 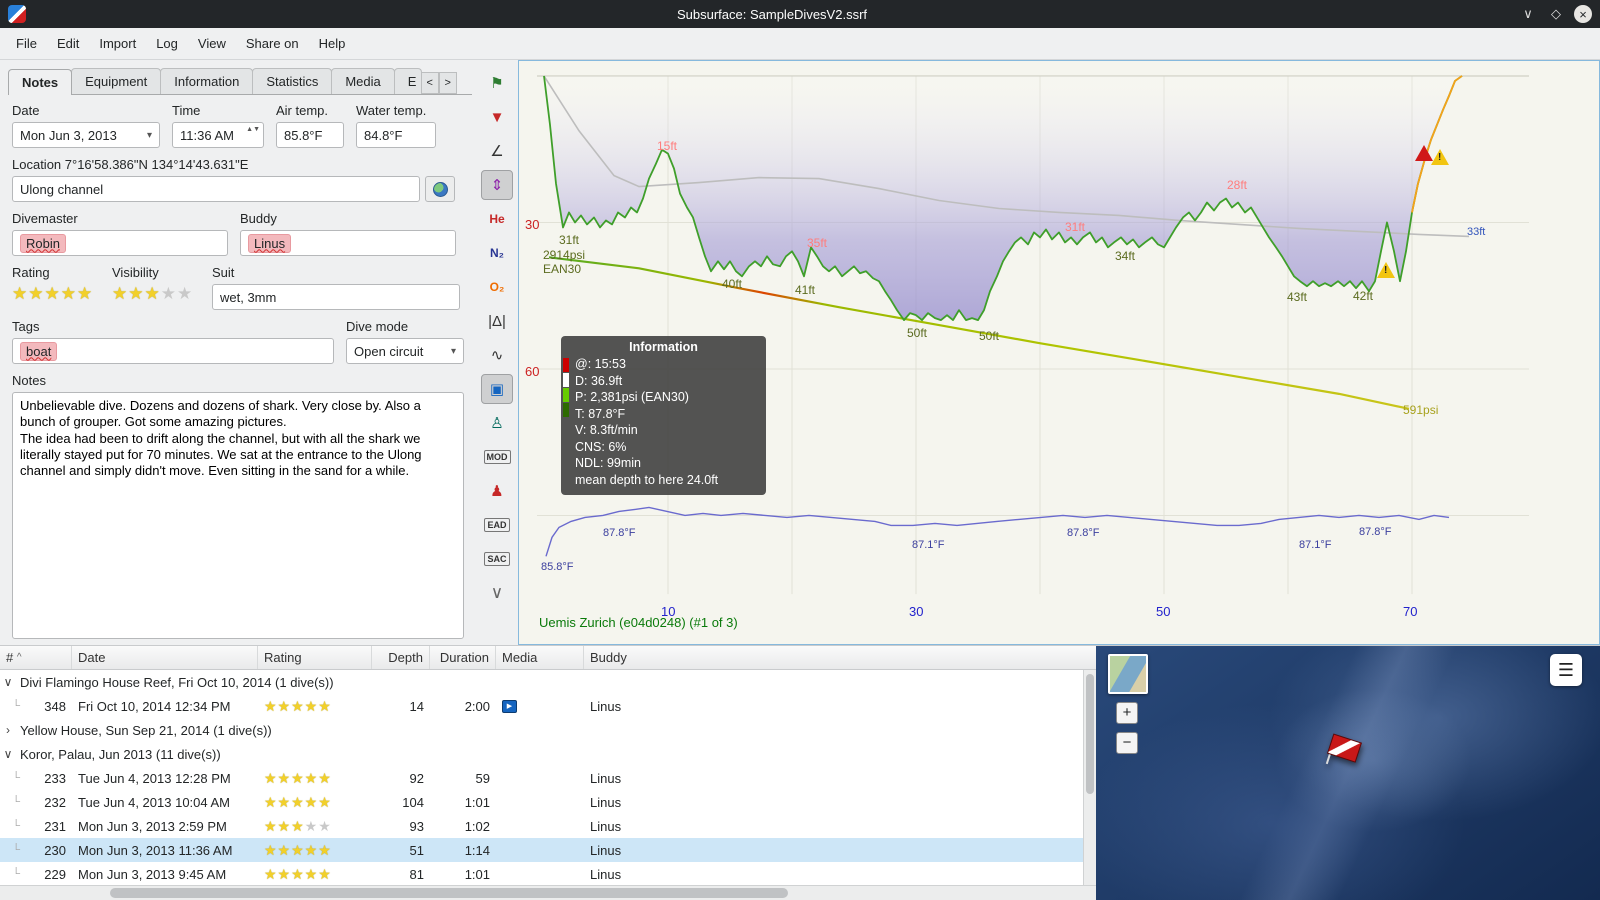 I want to click on ead-text-icon: EAD, so click(x=497, y=525).